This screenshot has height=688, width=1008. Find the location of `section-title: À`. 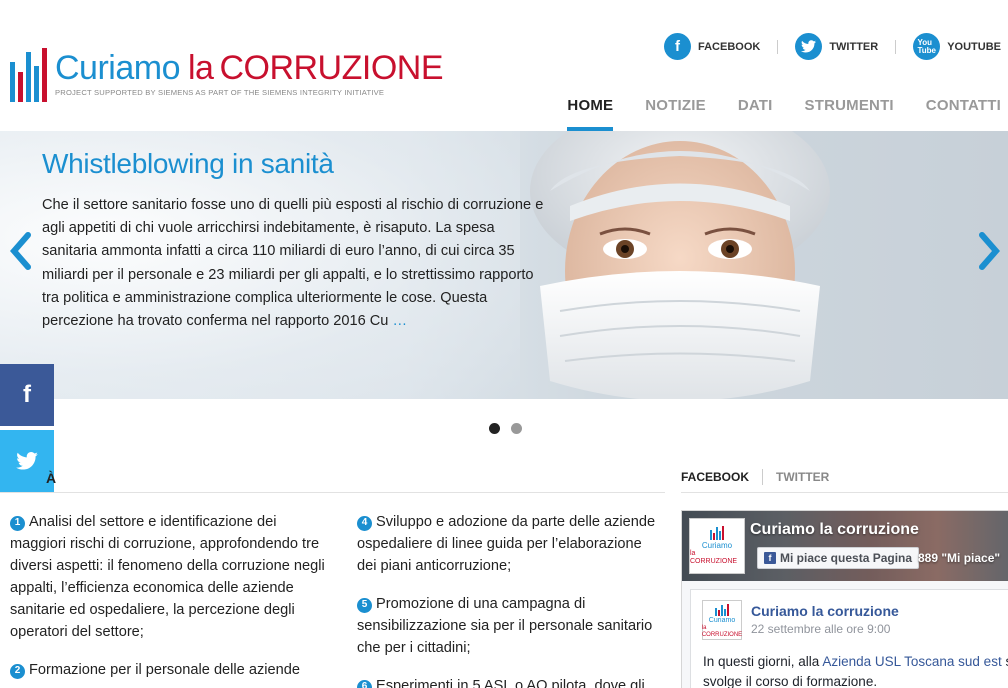

section-title: À is located at coordinates (51, 478).